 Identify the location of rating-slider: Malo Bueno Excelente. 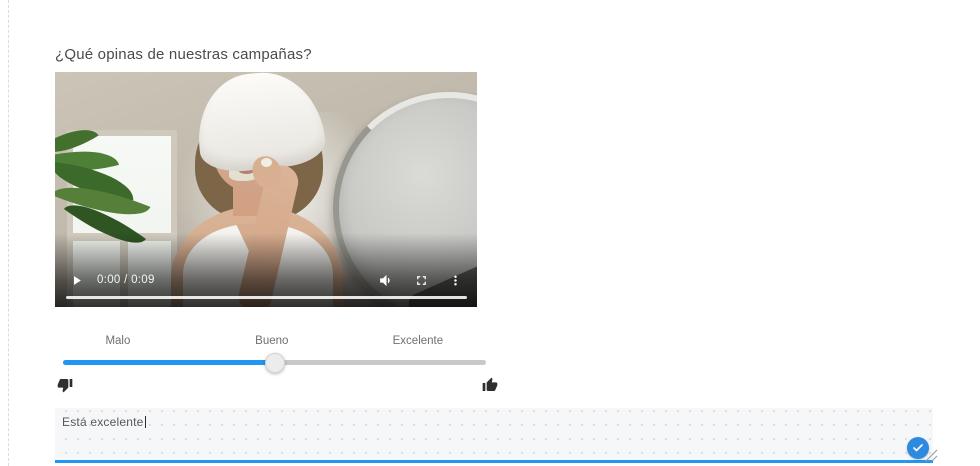
(270, 356).